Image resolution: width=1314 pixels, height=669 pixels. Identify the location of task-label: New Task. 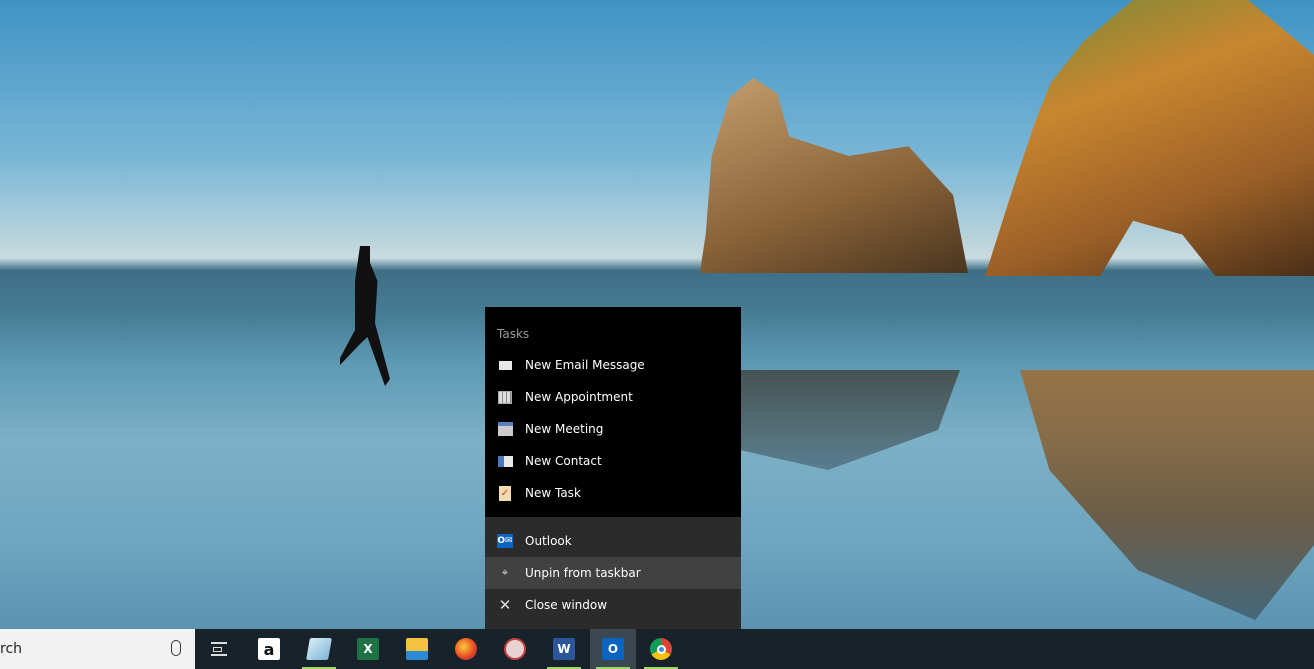
(553, 493).